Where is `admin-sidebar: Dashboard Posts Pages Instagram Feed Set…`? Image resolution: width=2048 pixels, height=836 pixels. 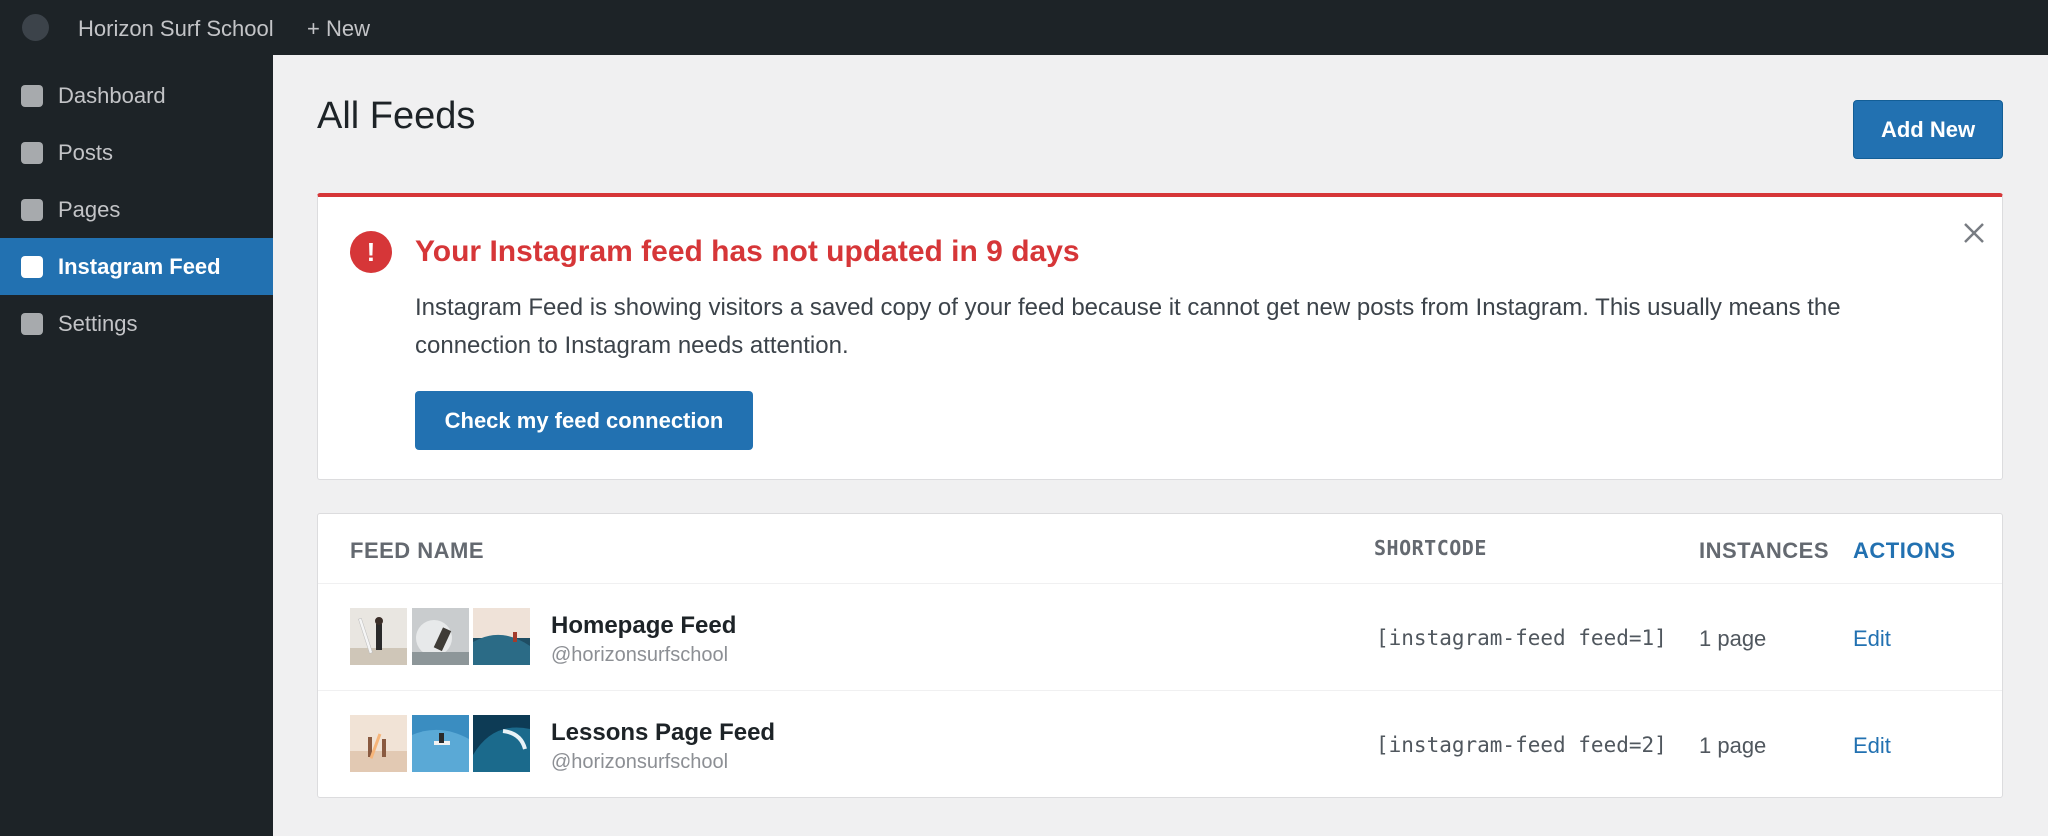
admin-sidebar: Dashboard Posts Pages Instagram Feed Set… is located at coordinates (136, 445).